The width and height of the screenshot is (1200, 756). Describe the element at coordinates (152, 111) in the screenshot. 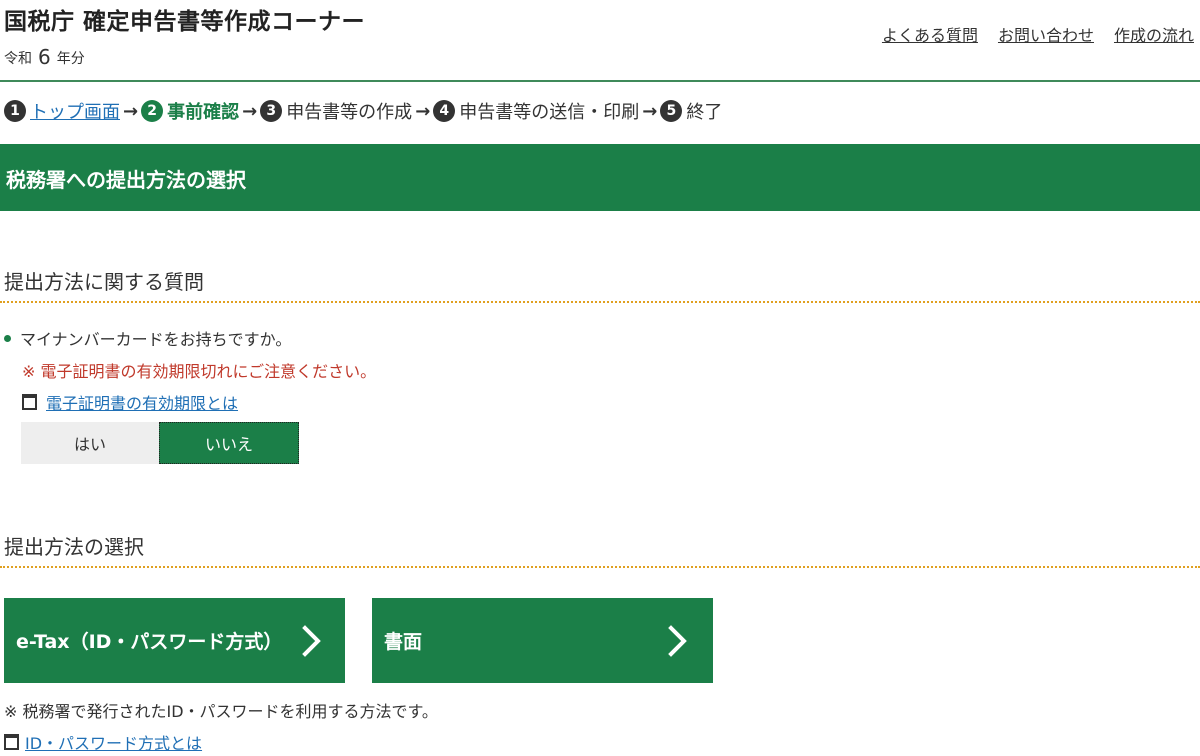

I see `step-number-icon: 2` at that location.